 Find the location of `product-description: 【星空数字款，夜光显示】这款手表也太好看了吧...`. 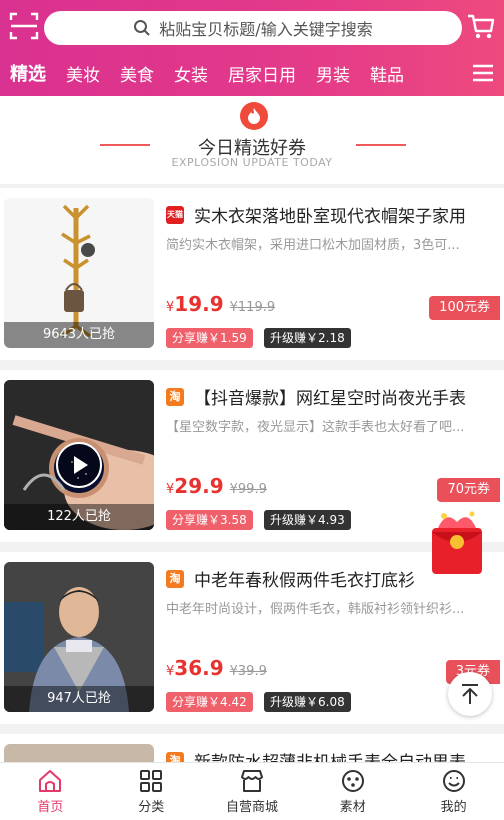

product-description: 【星空数字款，夜光显示】这款手表也太好看了吧... is located at coordinates (315, 427).